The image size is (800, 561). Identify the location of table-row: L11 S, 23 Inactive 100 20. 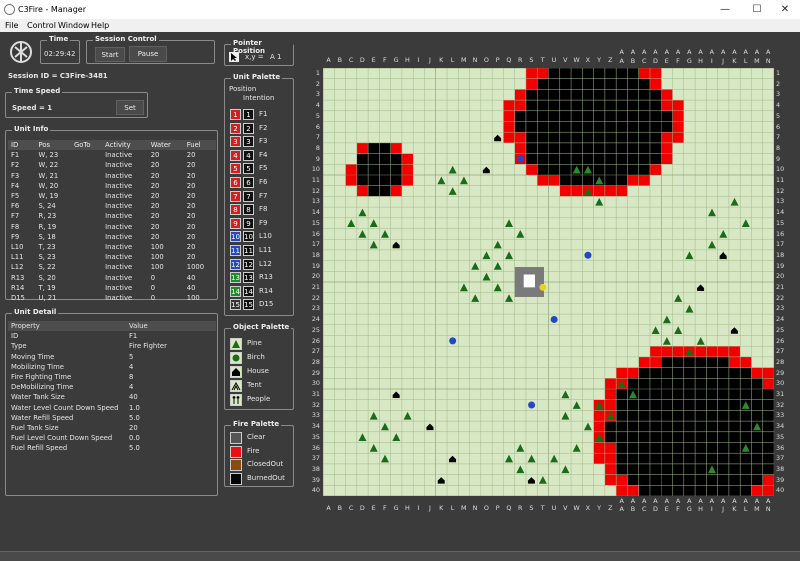
(112, 257).